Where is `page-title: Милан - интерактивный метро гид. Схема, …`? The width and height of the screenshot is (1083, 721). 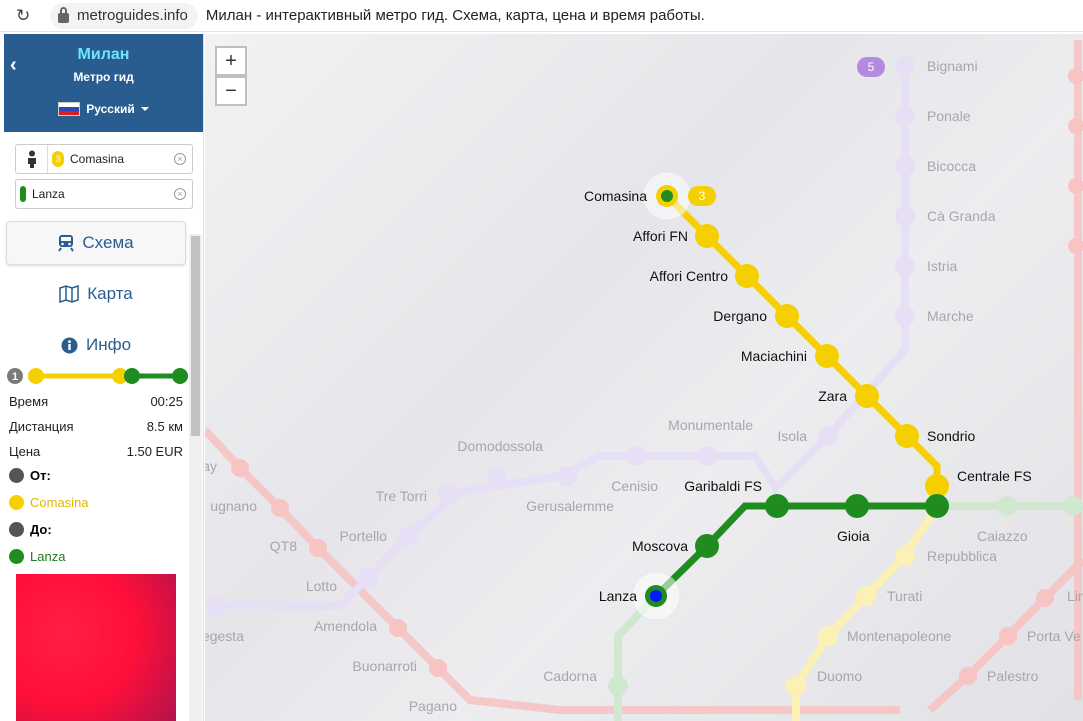 page-title: Милан - интерактивный метро гид. Схема, … is located at coordinates (455, 15).